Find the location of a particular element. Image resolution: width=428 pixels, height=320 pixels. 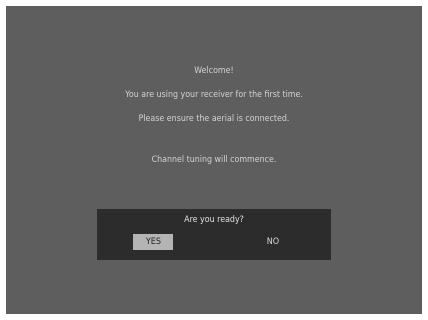

no-button: NO is located at coordinates (273, 242).